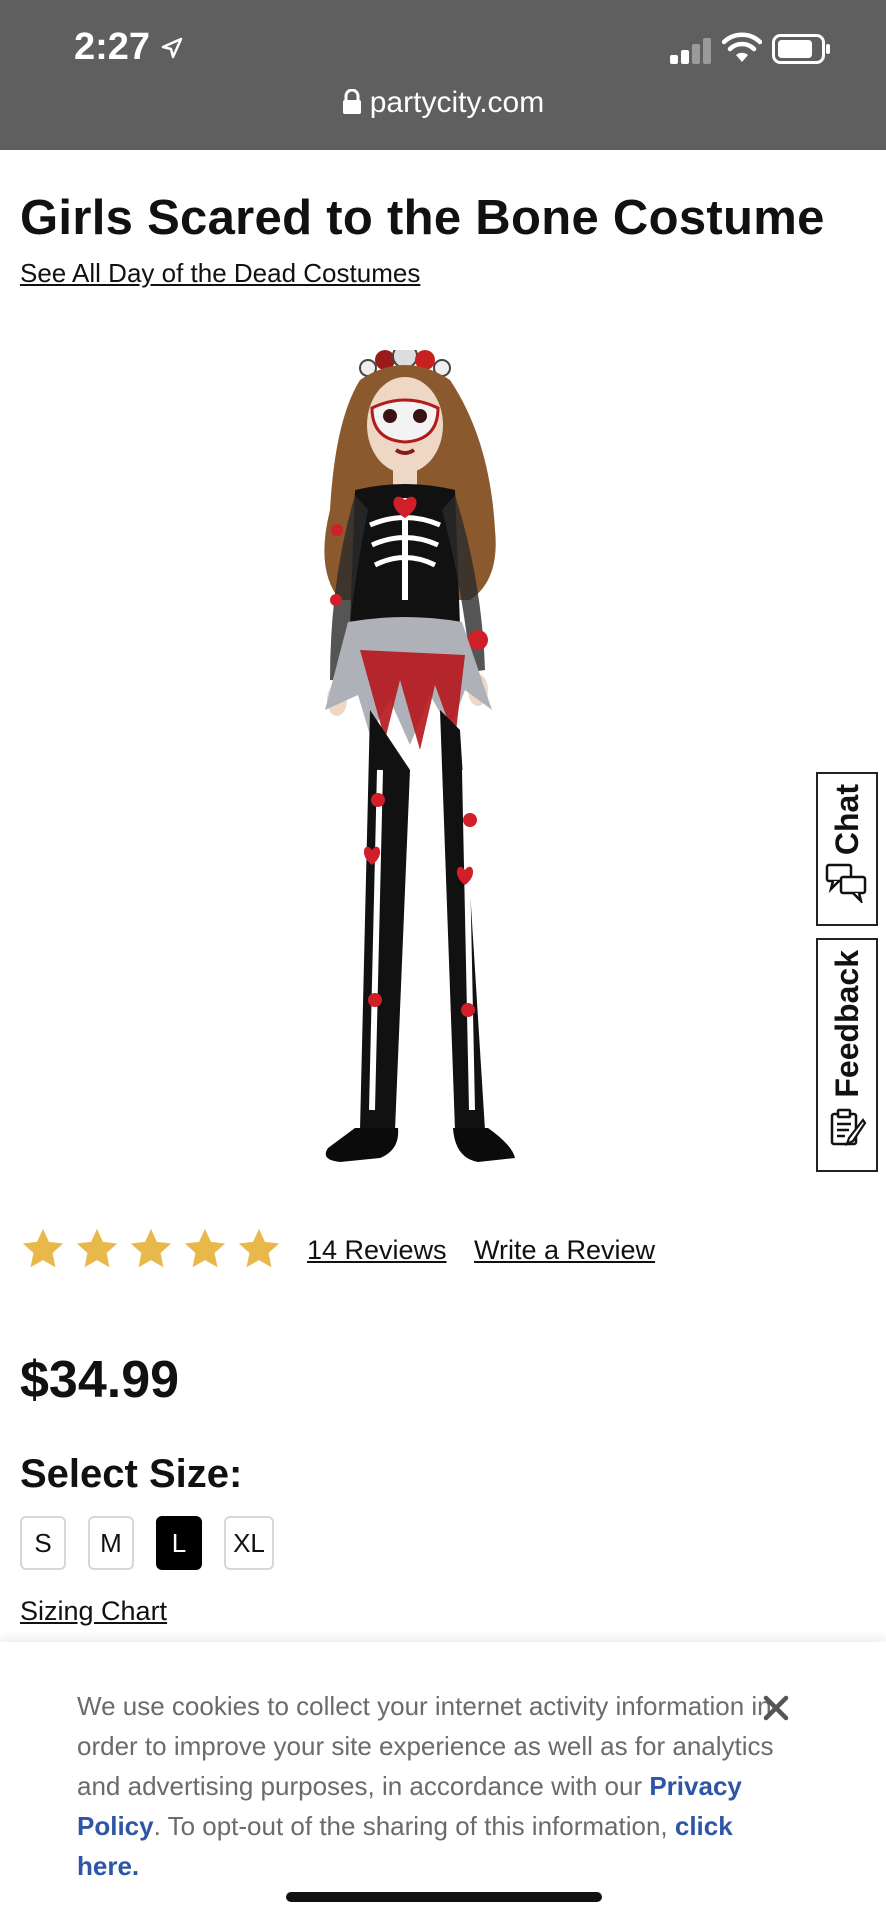 Image resolution: width=886 pixels, height=1920 pixels. Describe the element at coordinates (846, 1024) in the screenshot. I see `feedback-tab-label: Feedback` at that location.